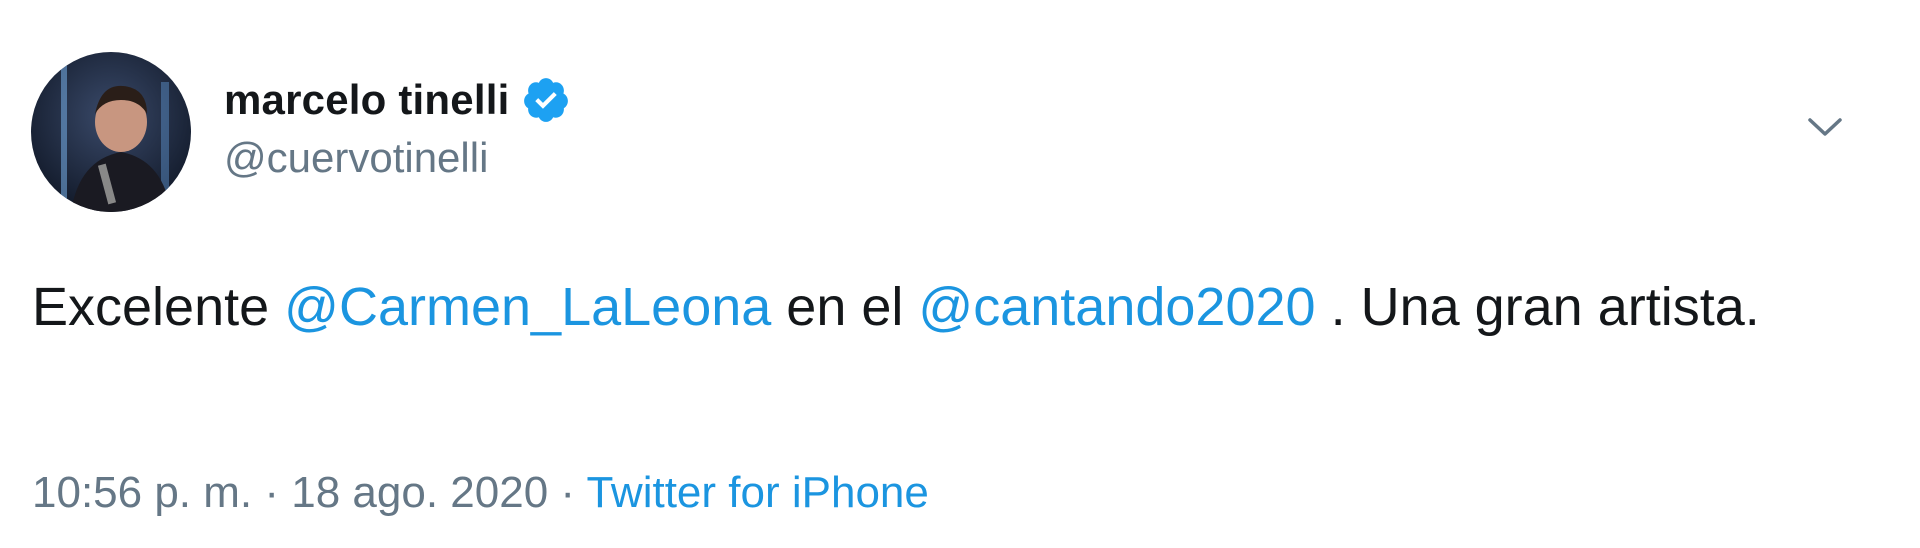 The image size is (1920, 548). I want to click on tweet-source-link: Twitter for iPhone, so click(757, 492).